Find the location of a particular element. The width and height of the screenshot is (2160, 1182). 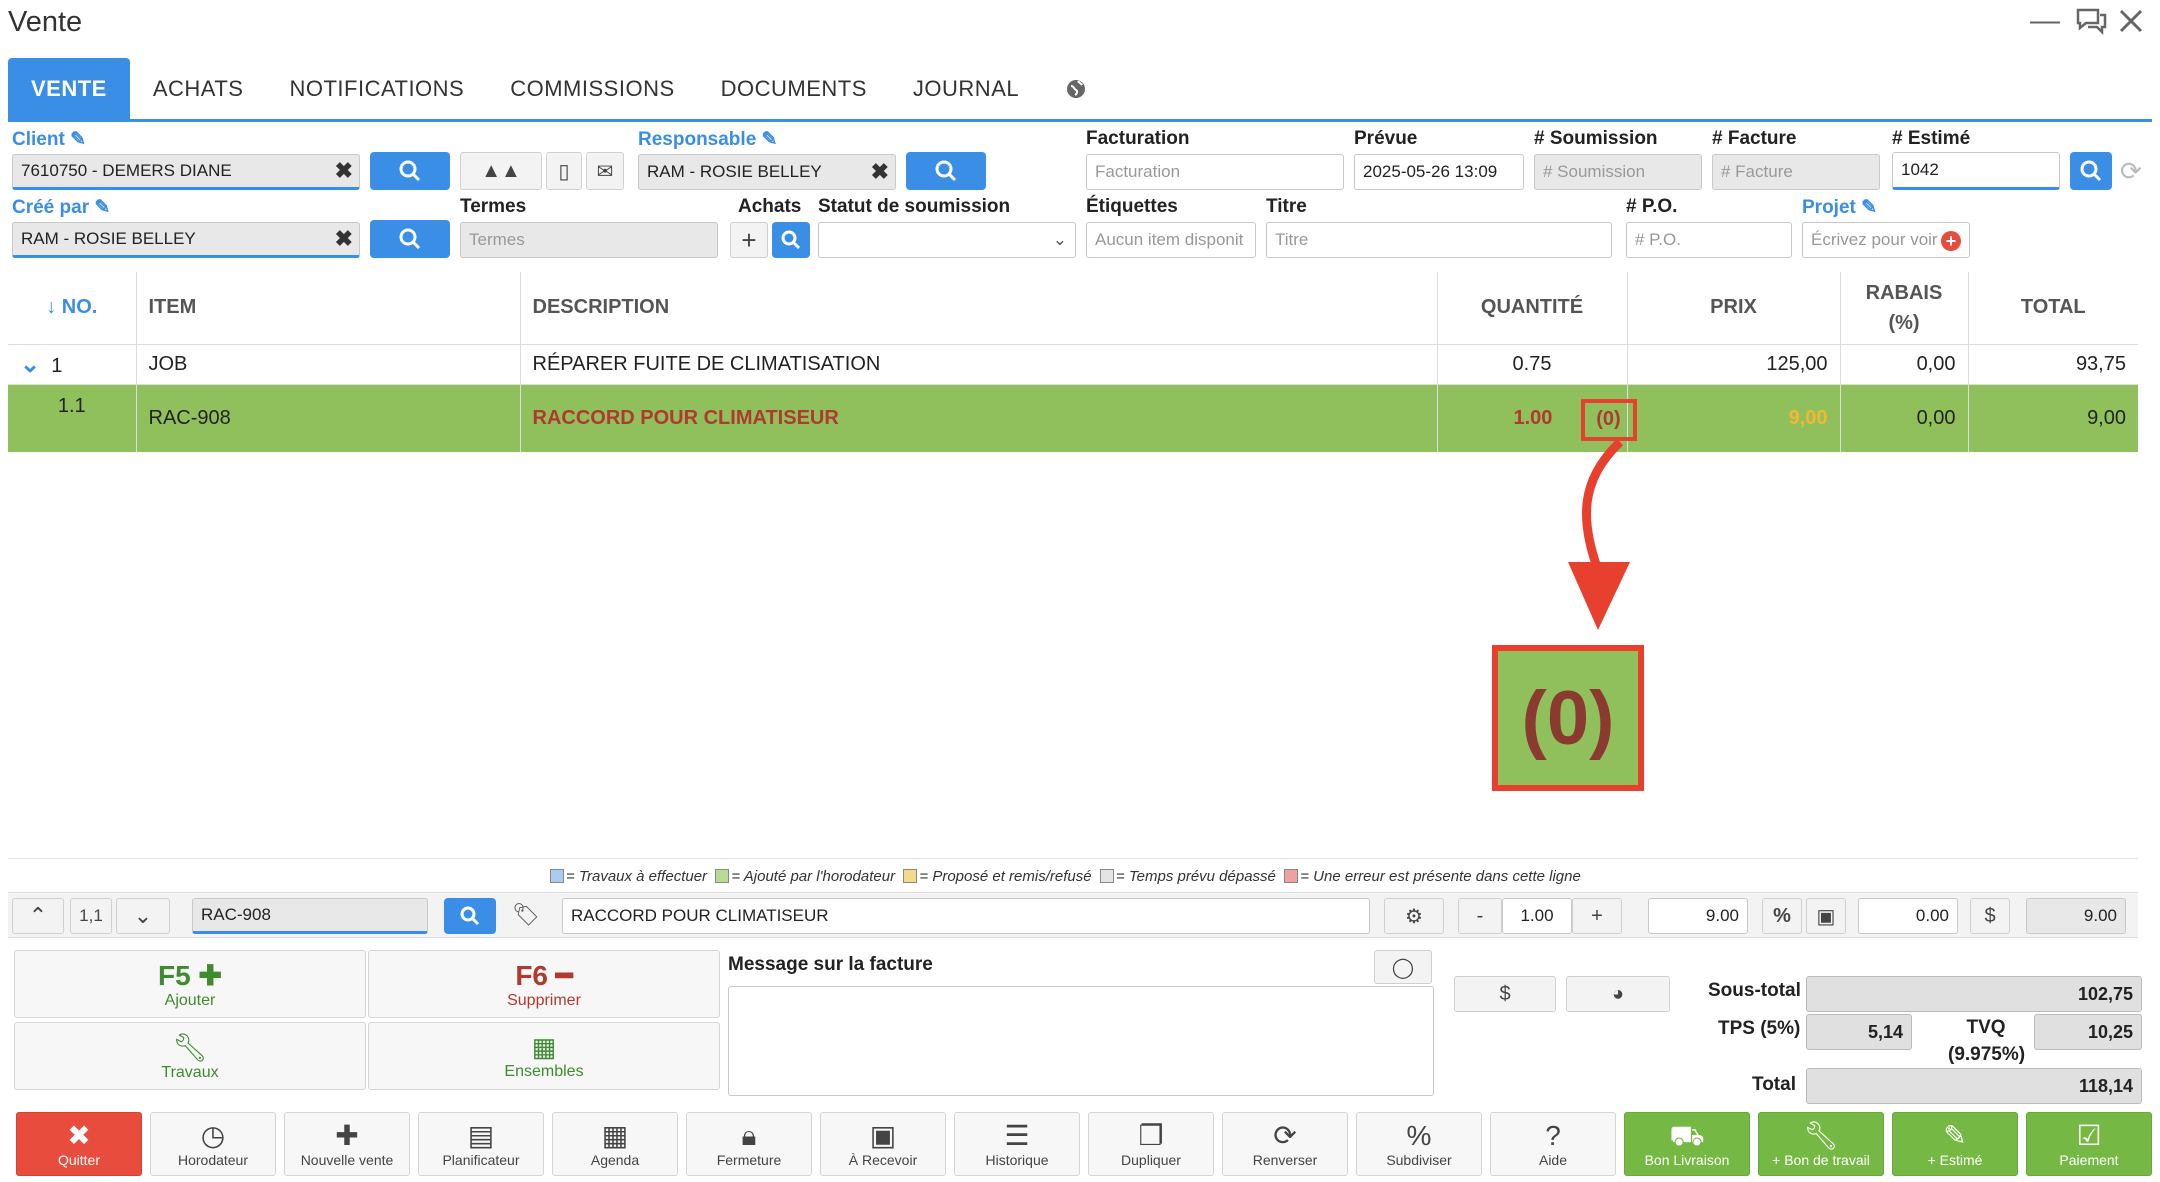

estime-input: 1042 is located at coordinates (1976, 171).